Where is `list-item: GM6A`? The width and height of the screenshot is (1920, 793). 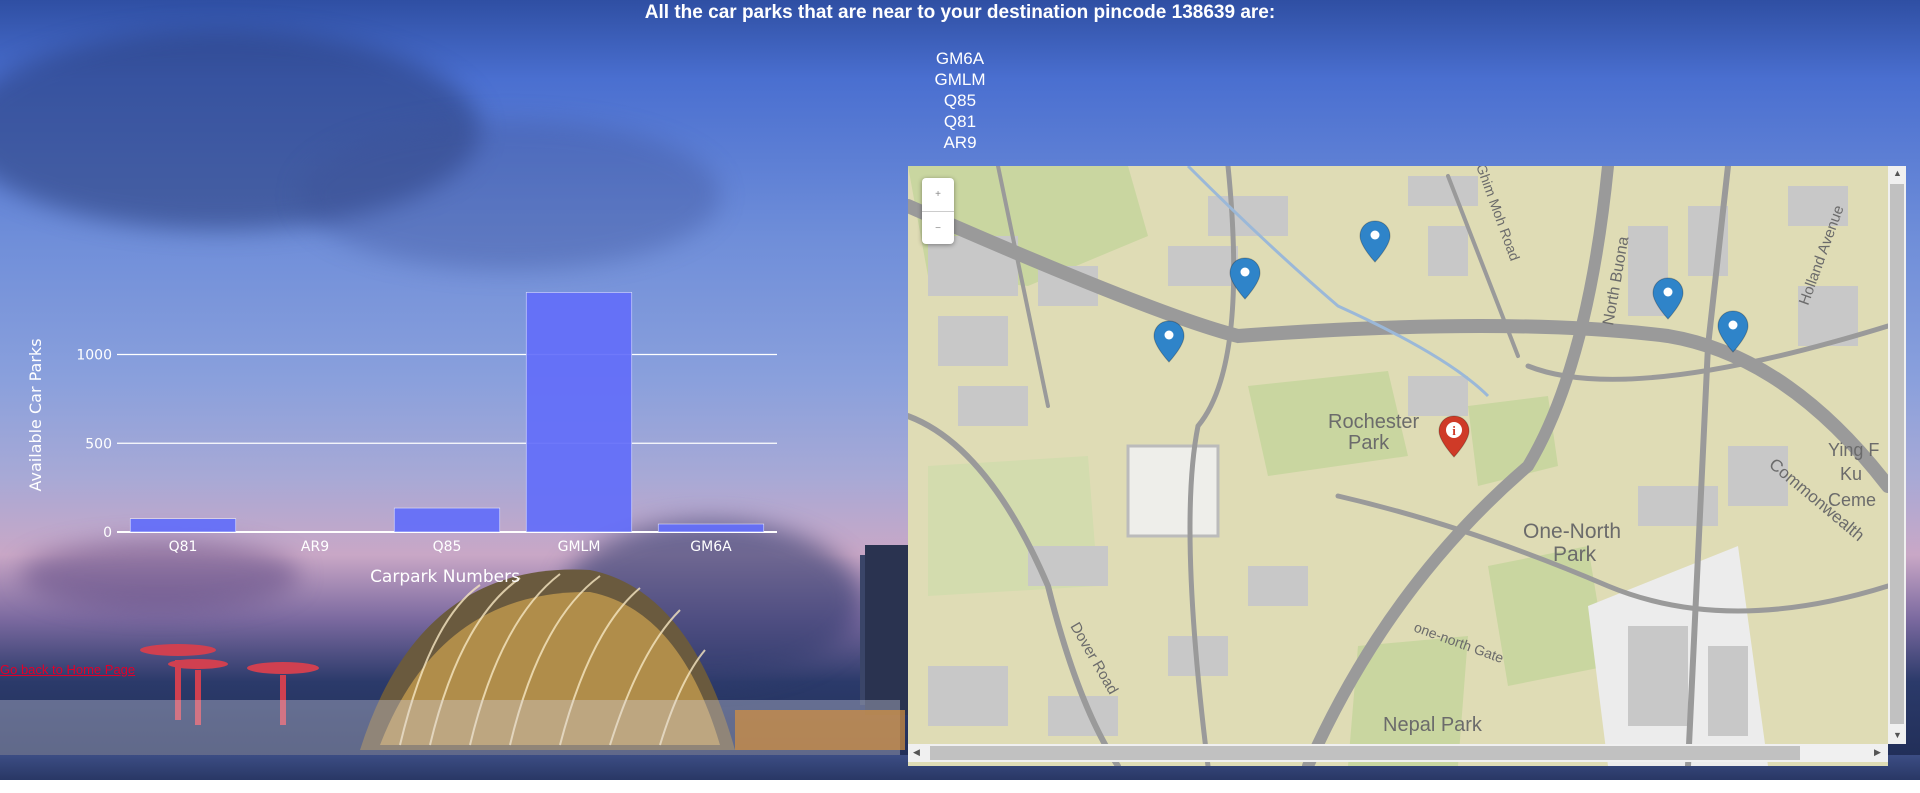 list-item: GM6A is located at coordinates (960, 58).